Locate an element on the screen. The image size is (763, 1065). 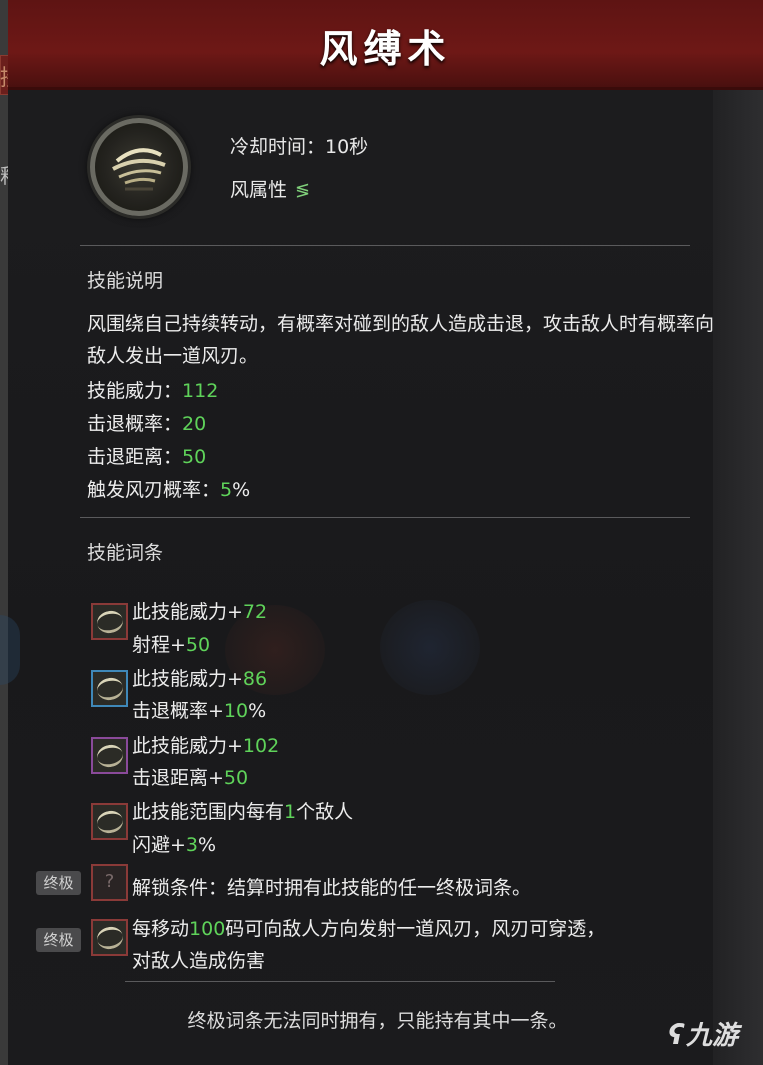
skill-title: 风缚术 is located at coordinates (385, 48).